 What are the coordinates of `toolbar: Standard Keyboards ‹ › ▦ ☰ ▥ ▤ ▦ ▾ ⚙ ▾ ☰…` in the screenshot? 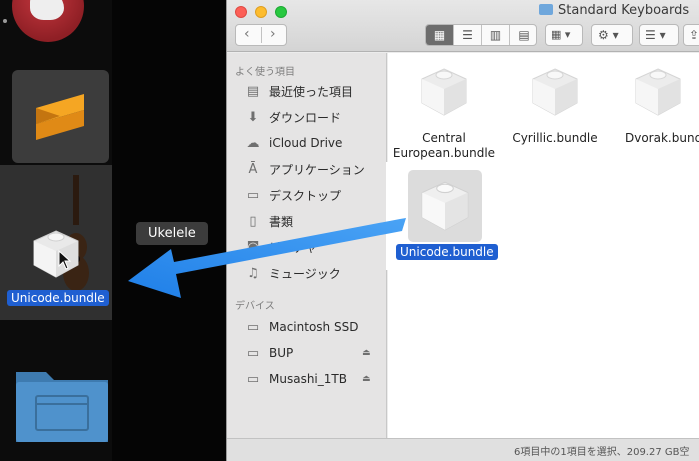 It's located at (463, 26).